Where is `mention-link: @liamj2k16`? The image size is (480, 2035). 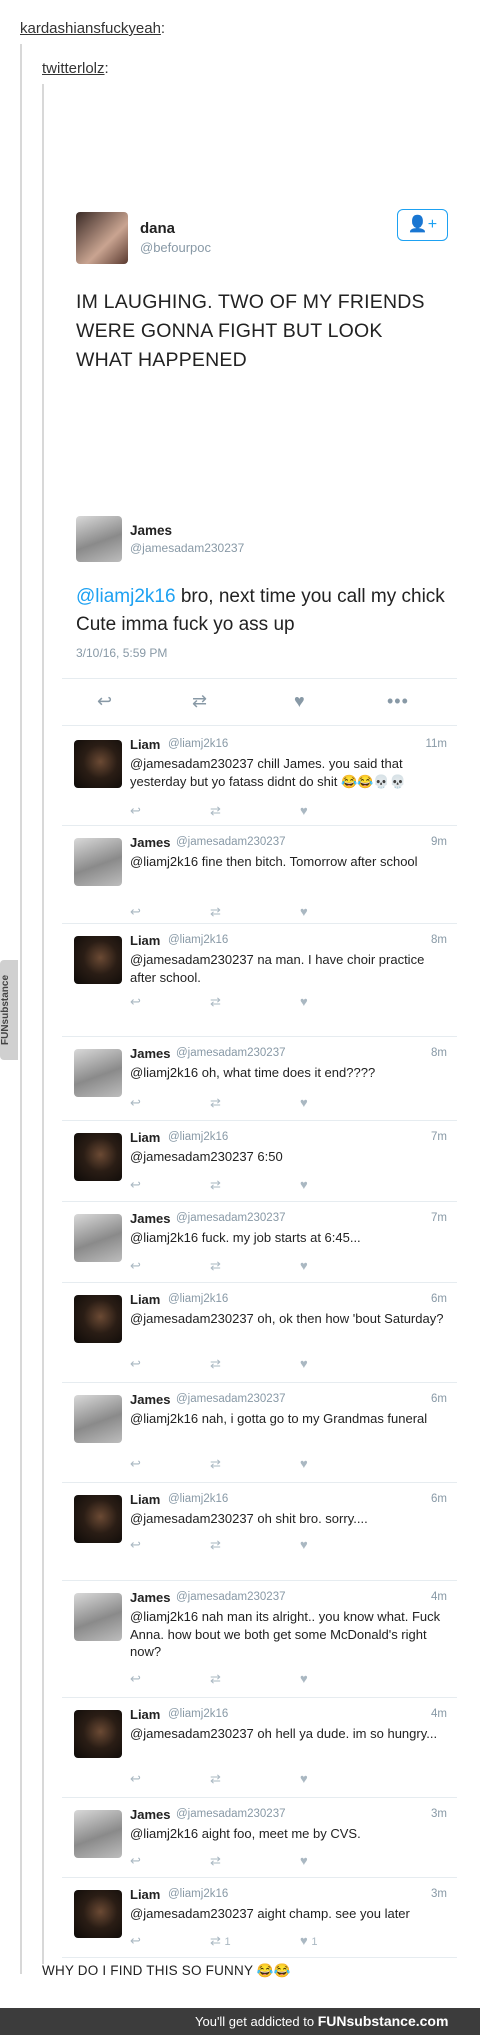 mention-link: @liamj2k16 is located at coordinates (126, 596).